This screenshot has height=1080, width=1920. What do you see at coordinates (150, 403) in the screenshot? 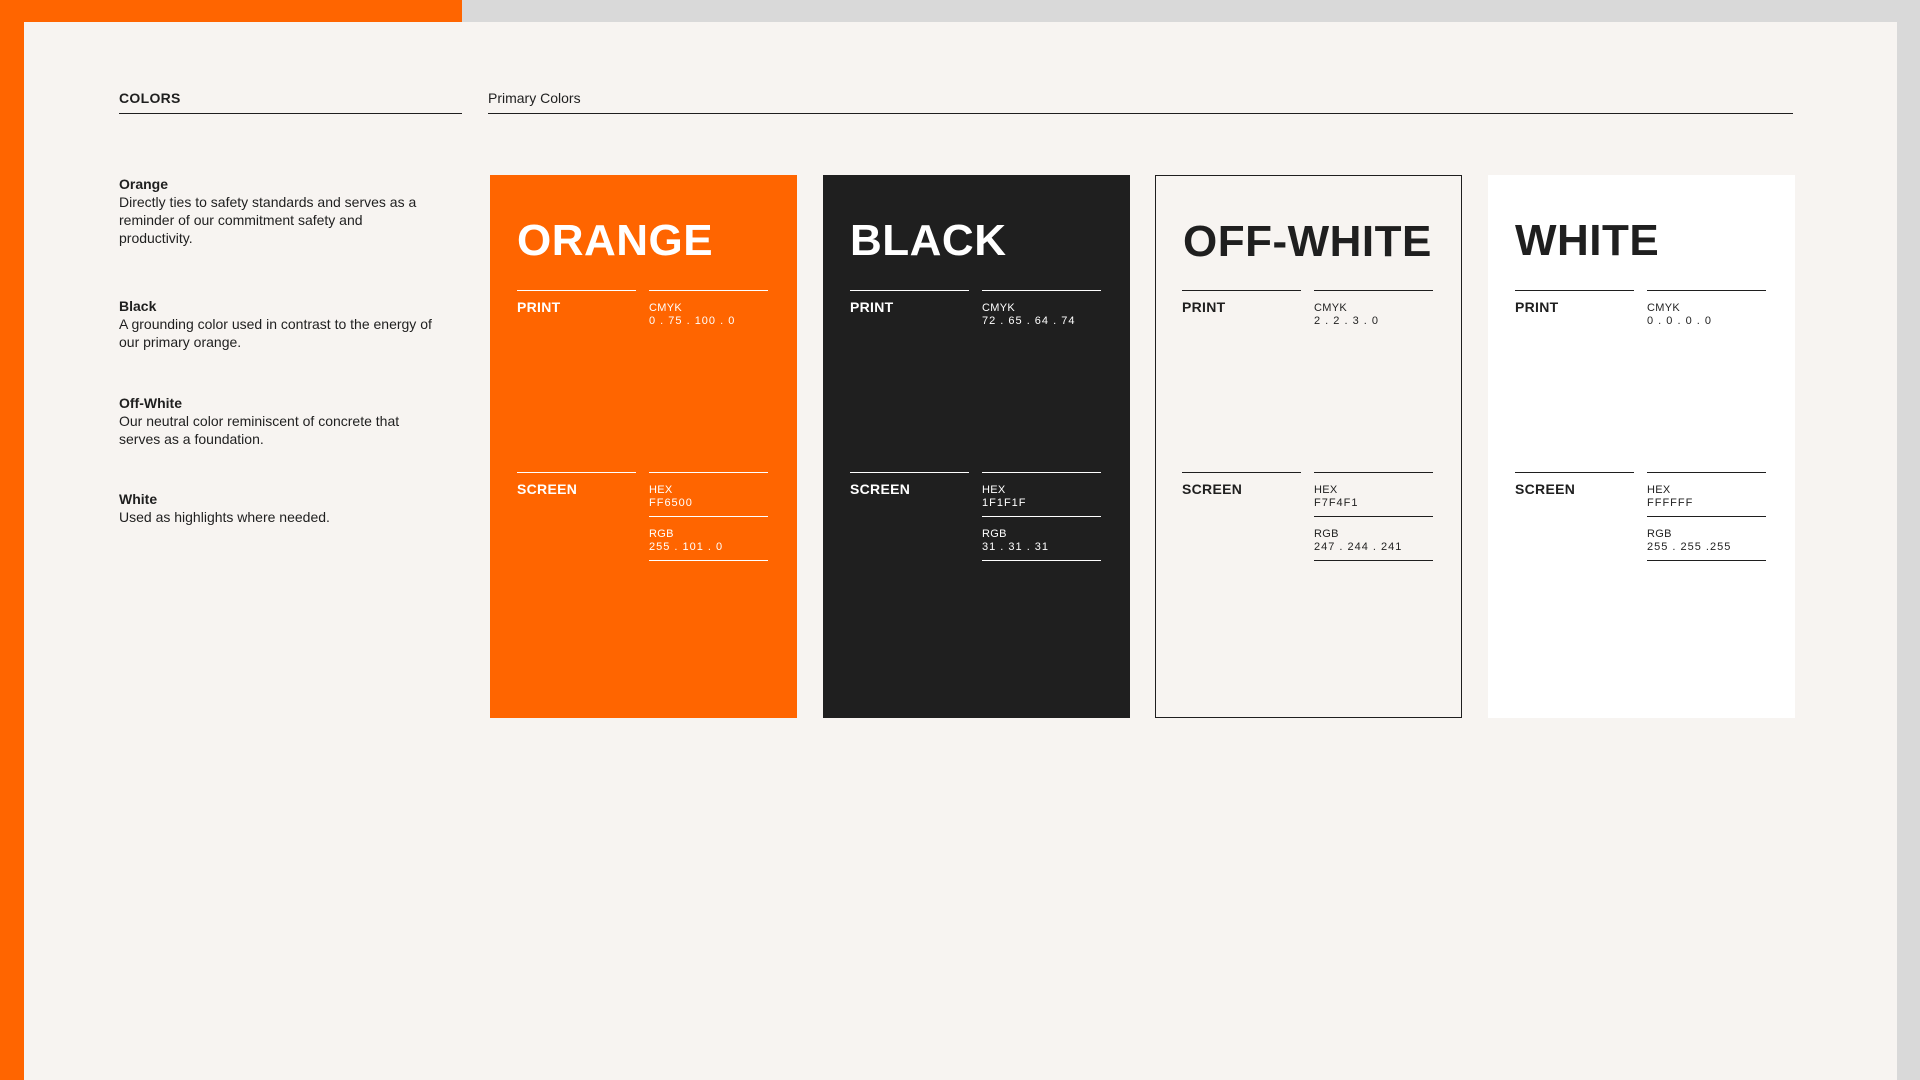
I see `description-name: Off-White` at bounding box center [150, 403].